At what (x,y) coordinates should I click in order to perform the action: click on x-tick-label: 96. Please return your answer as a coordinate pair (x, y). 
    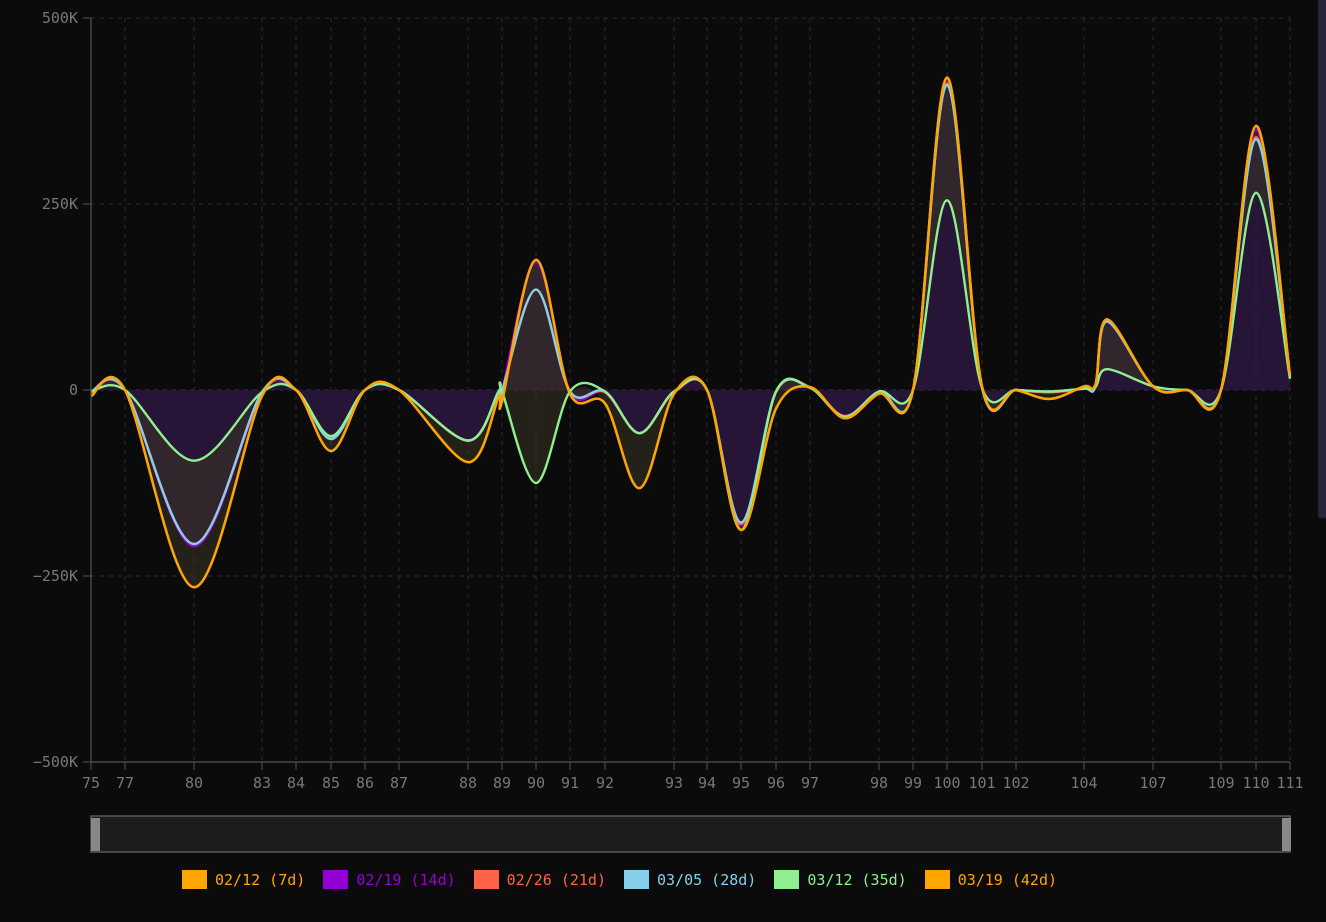
    Looking at the image, I should click on (776, 783).